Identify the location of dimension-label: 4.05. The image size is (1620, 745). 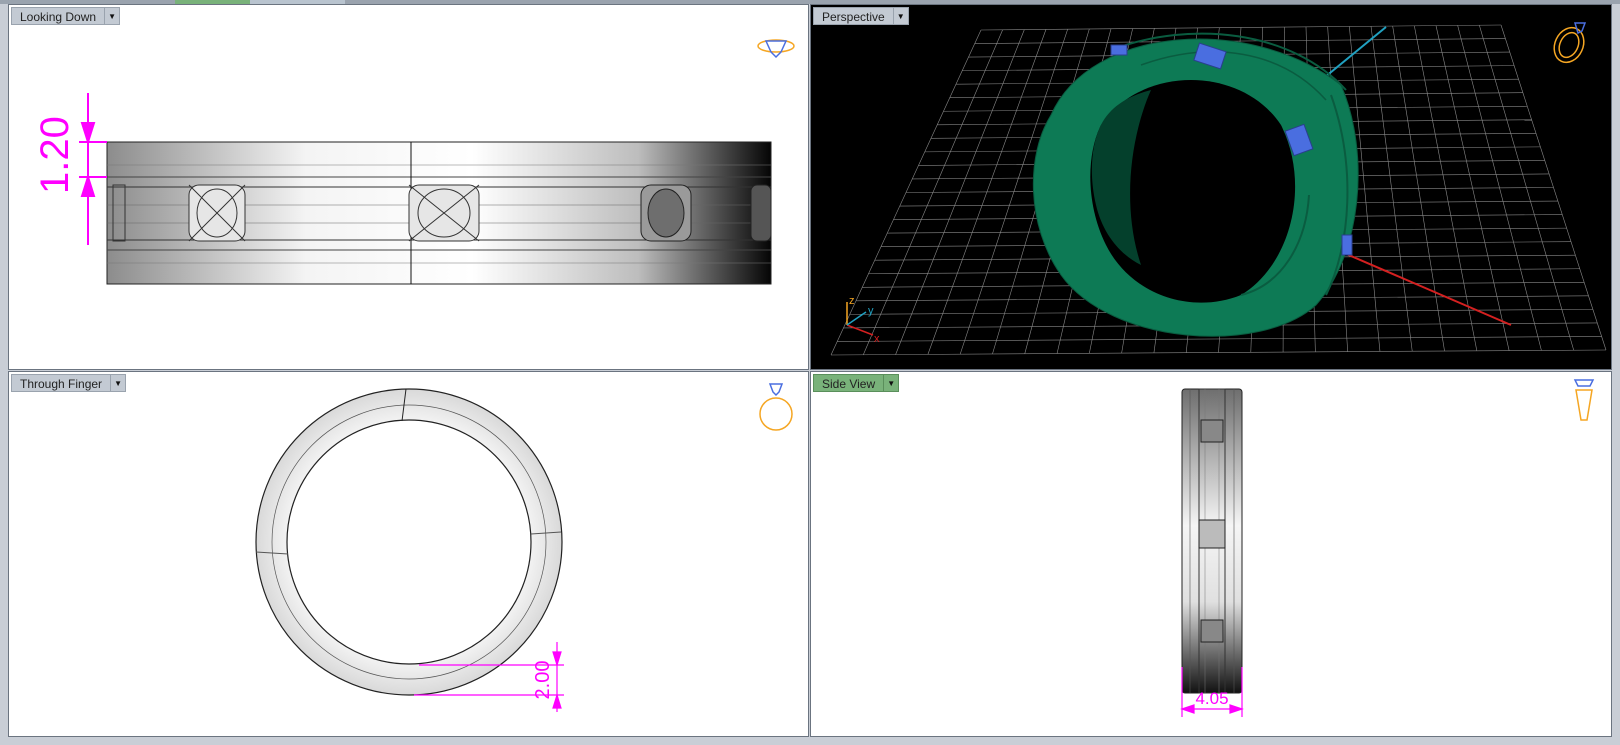
(1211, 698).